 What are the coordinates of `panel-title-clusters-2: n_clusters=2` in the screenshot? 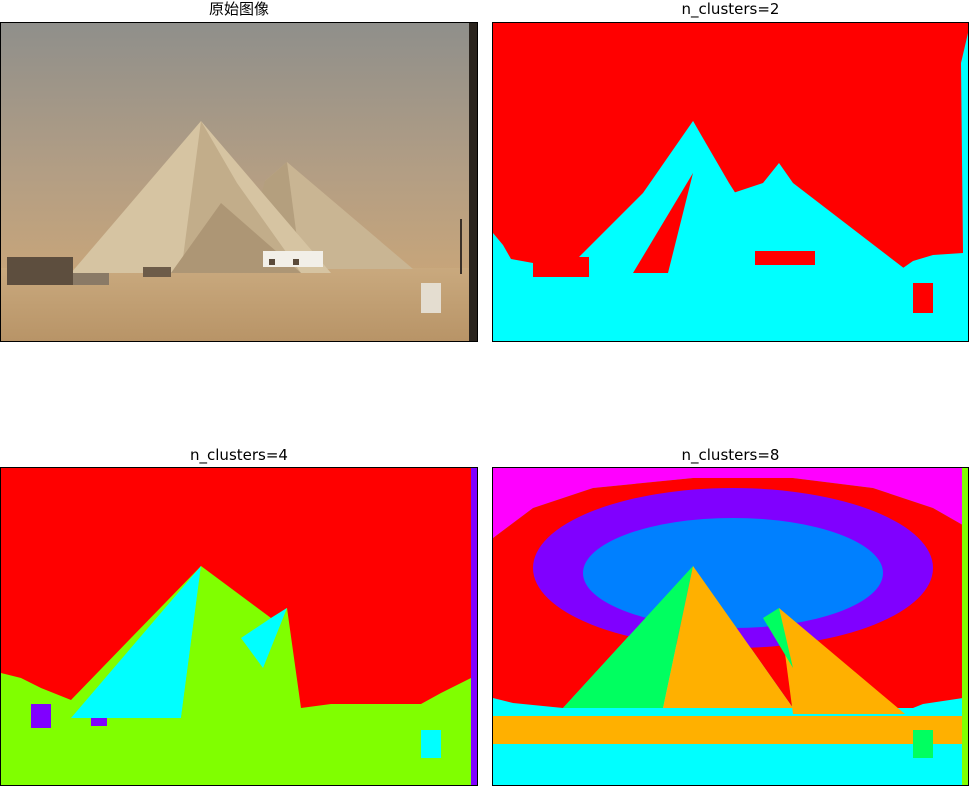 It's located at (730, 9).